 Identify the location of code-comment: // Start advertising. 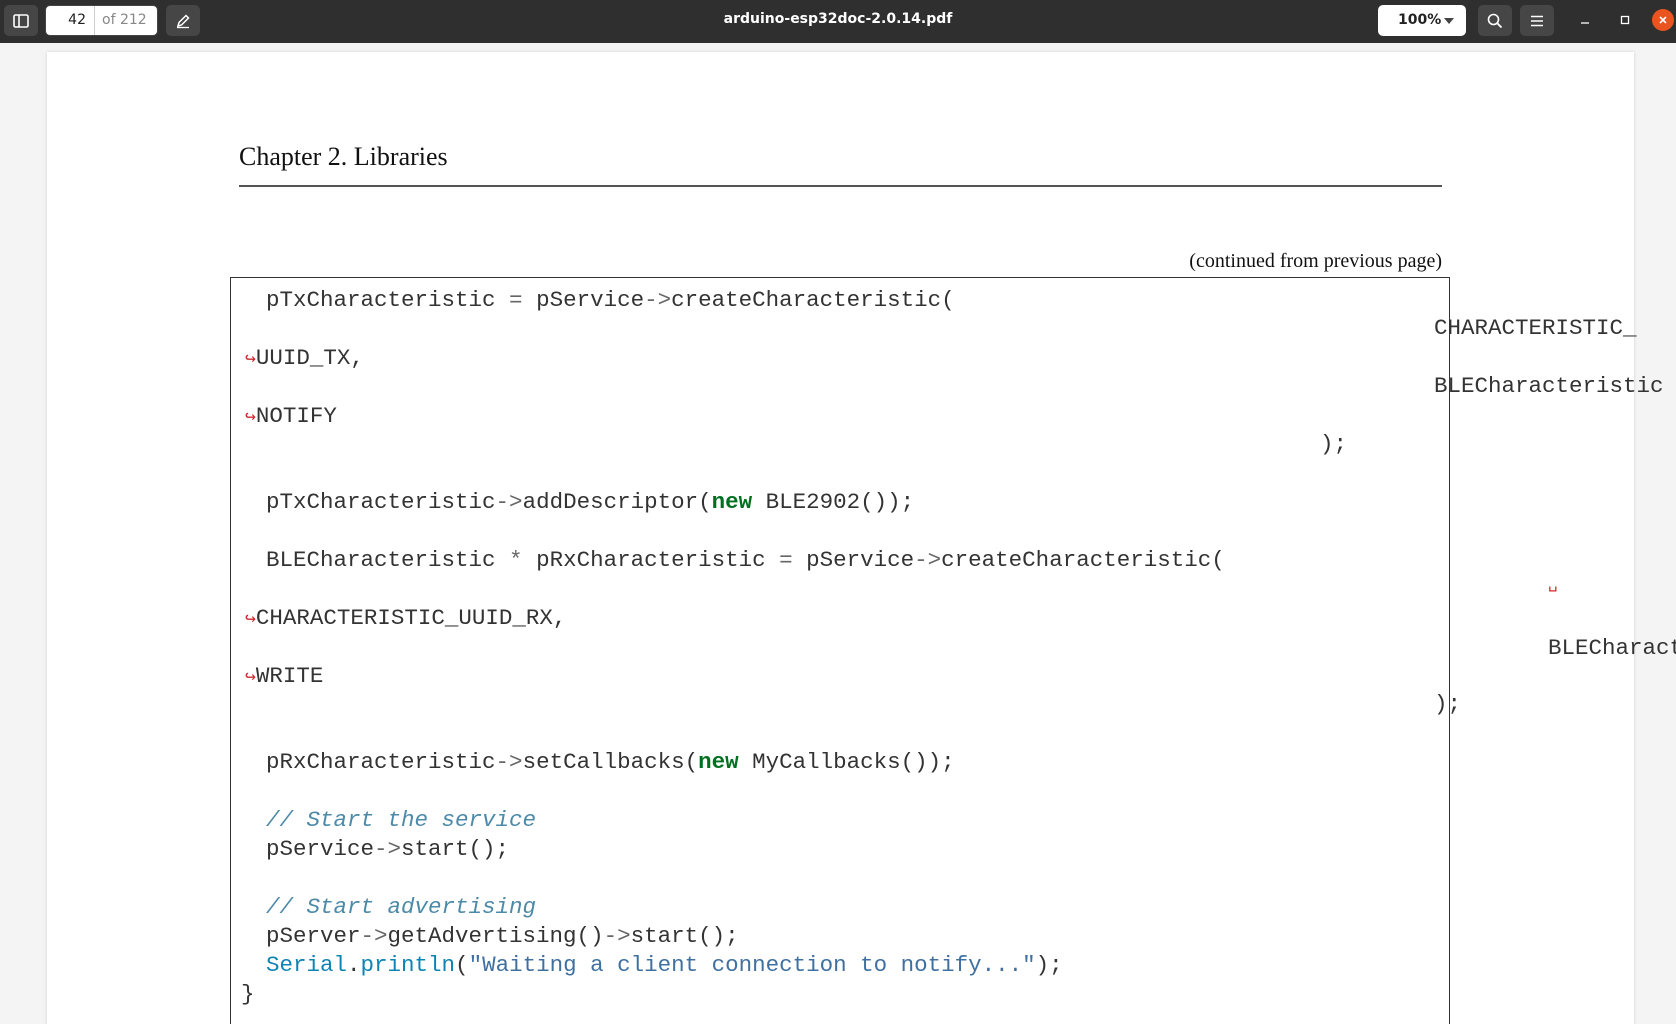
(401, 907).